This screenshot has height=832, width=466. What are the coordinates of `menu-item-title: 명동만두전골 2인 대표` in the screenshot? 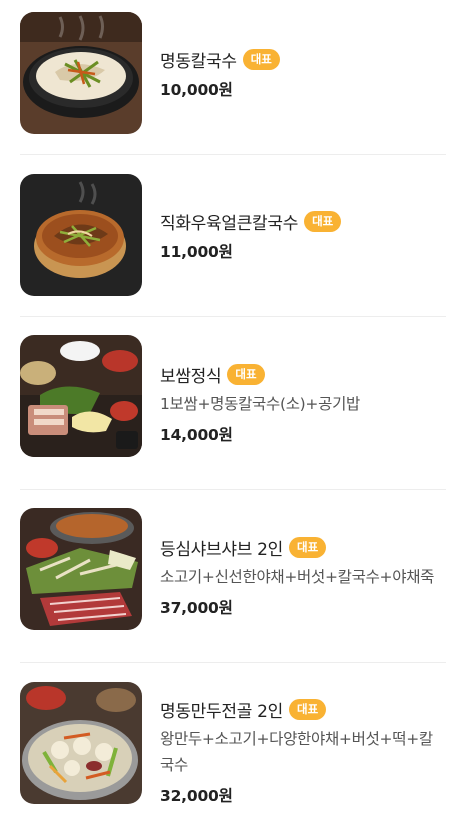 It's located at (303, 709).